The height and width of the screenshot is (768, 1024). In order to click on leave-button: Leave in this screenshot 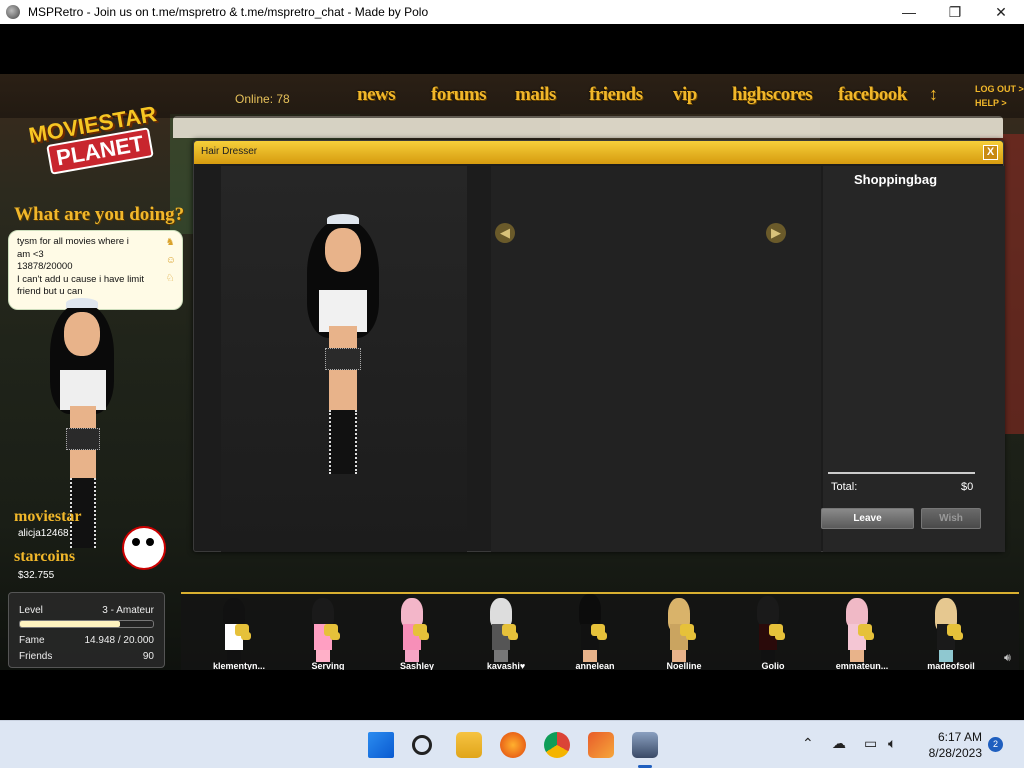, I will do `click(867, 518)`.